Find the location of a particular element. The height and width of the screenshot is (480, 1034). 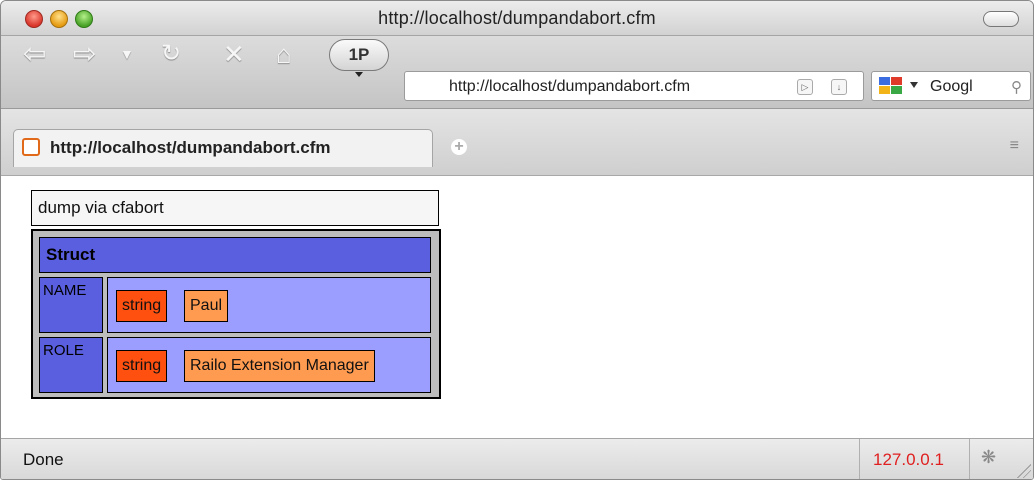

tab-list-icon: ≡ is located at coordinates (1014, 146).